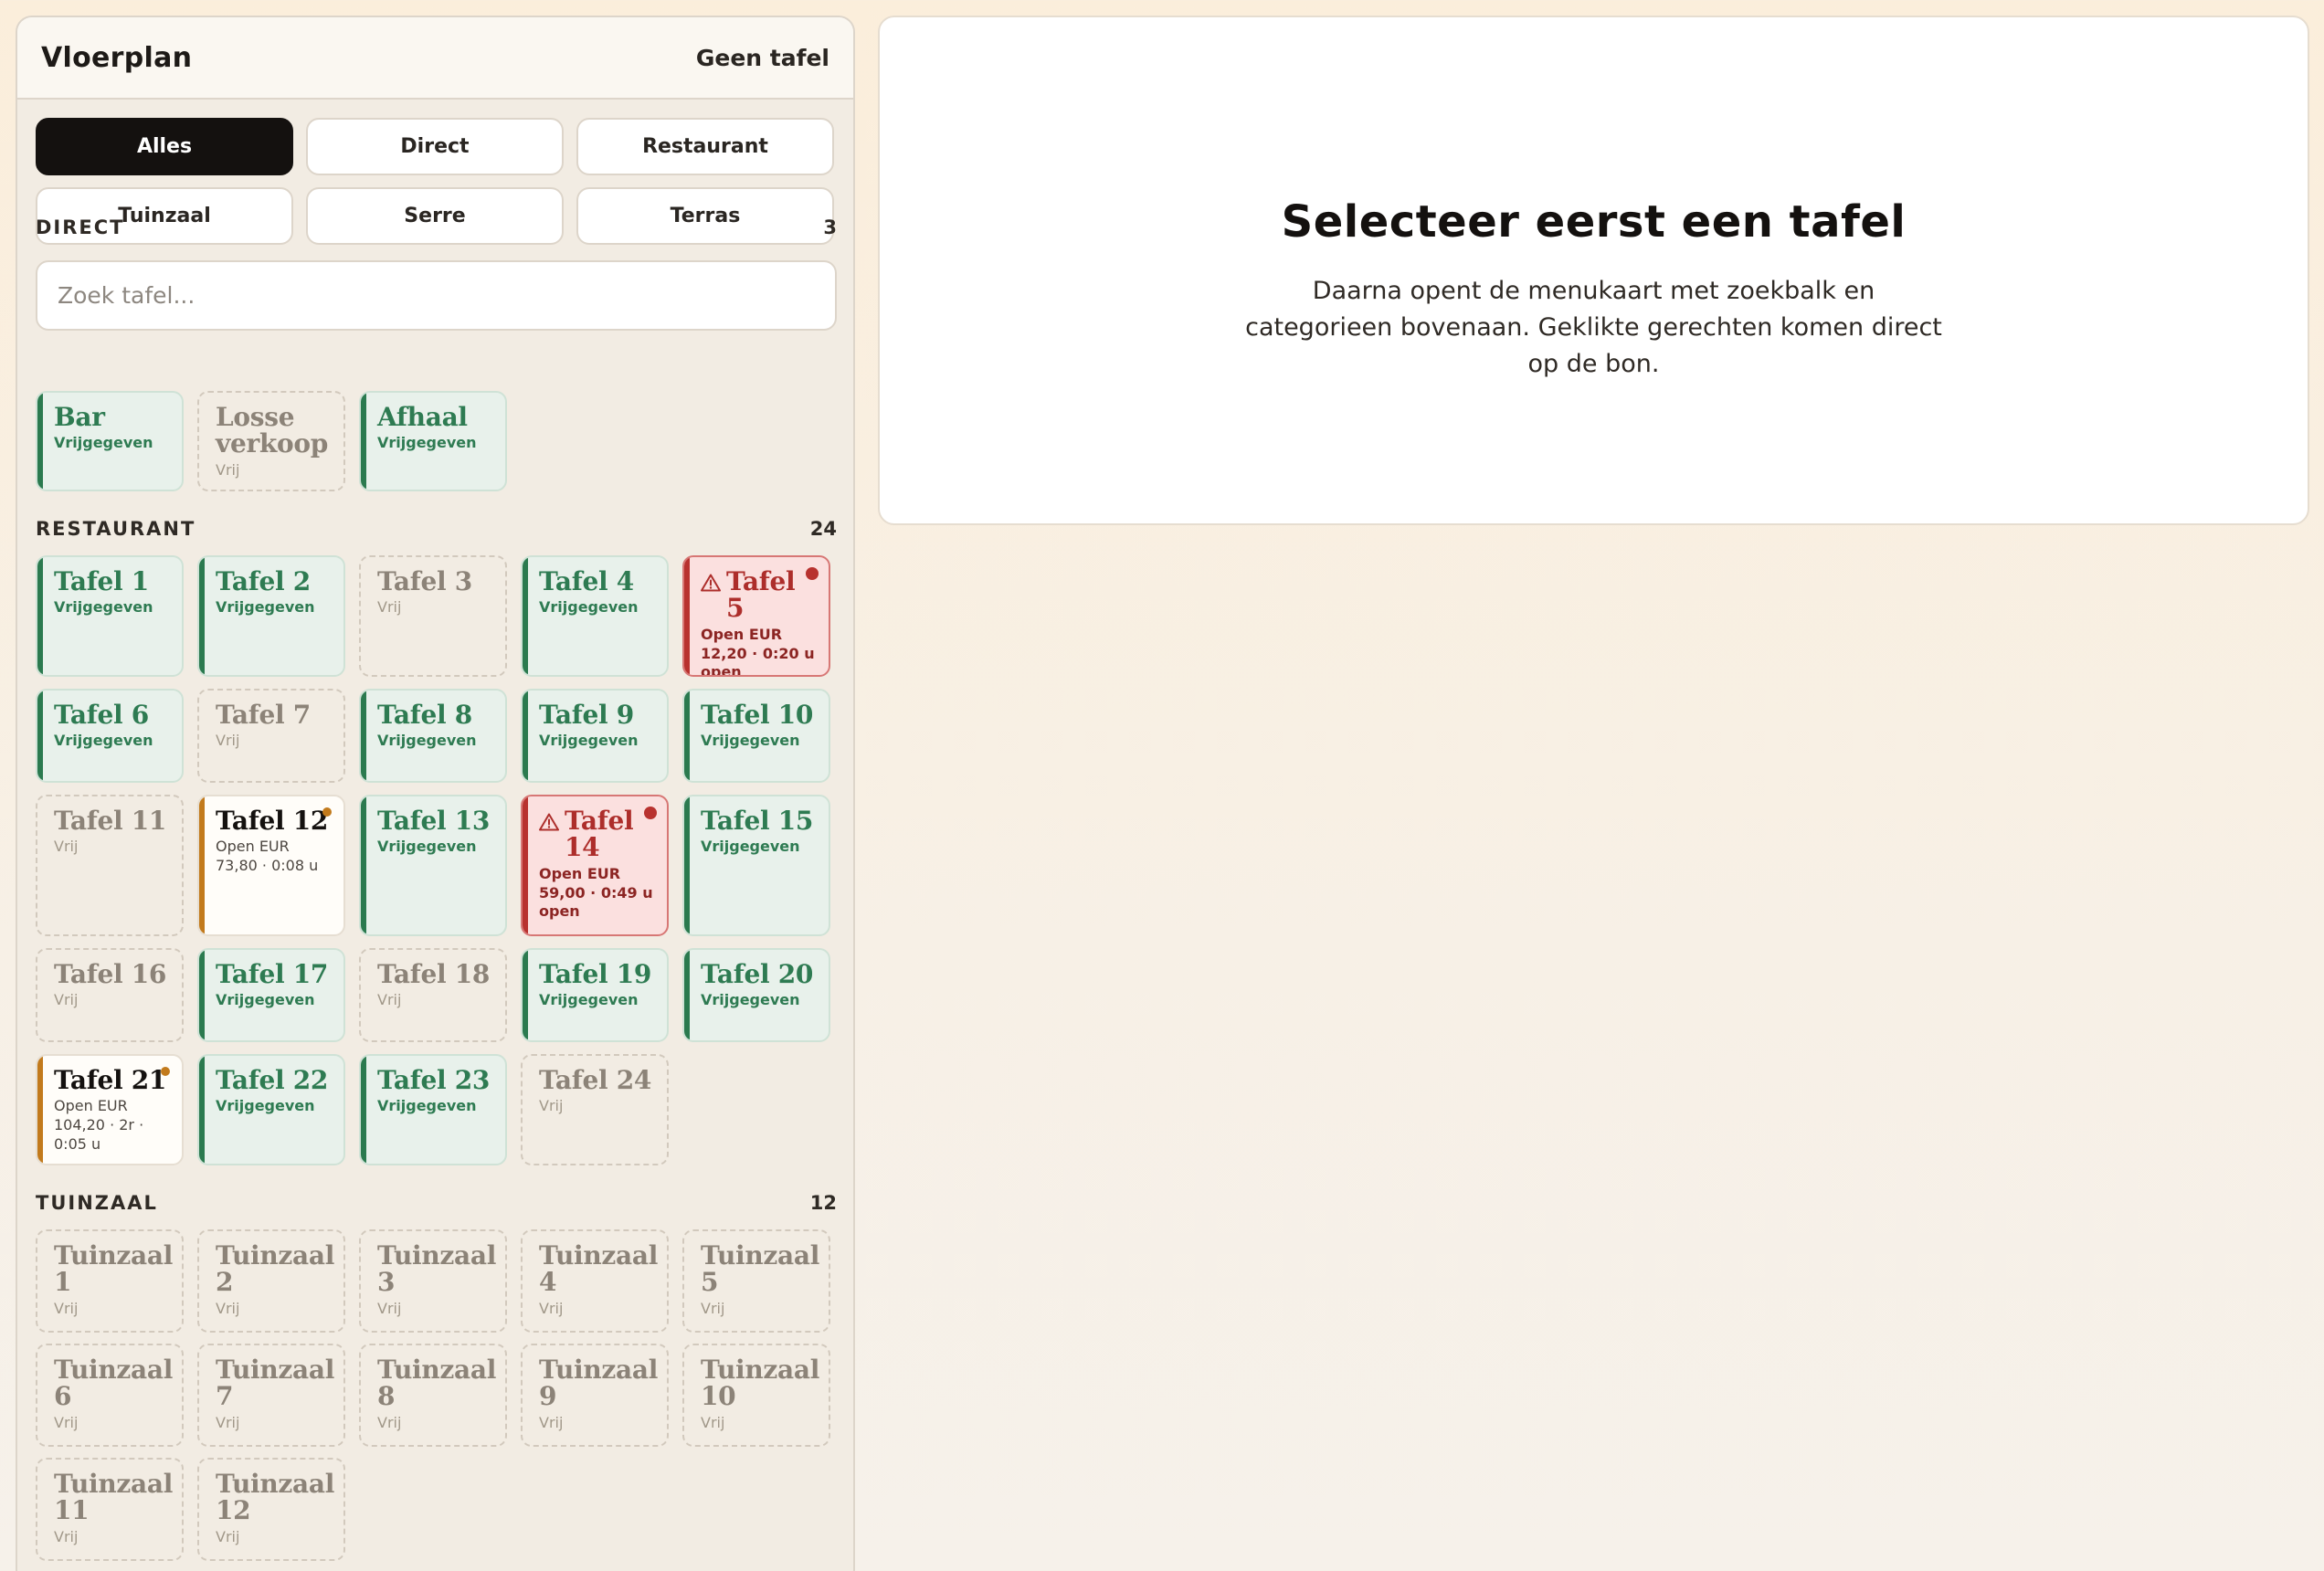 The width and height of the screenshot is (2324, 1571). What do you see at coordinates (271, 616) in the screenshot?
I see `table-tile-tafel-2: Tafel 2 Vrijgegeven` at bounding box center [271, 616].